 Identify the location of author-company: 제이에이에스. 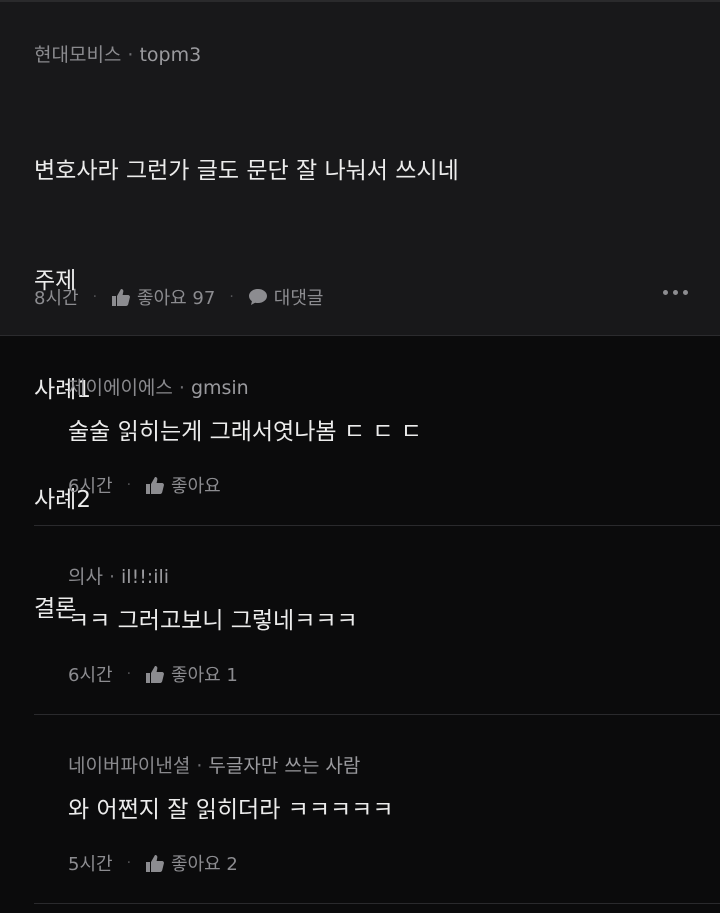
(120, 388).